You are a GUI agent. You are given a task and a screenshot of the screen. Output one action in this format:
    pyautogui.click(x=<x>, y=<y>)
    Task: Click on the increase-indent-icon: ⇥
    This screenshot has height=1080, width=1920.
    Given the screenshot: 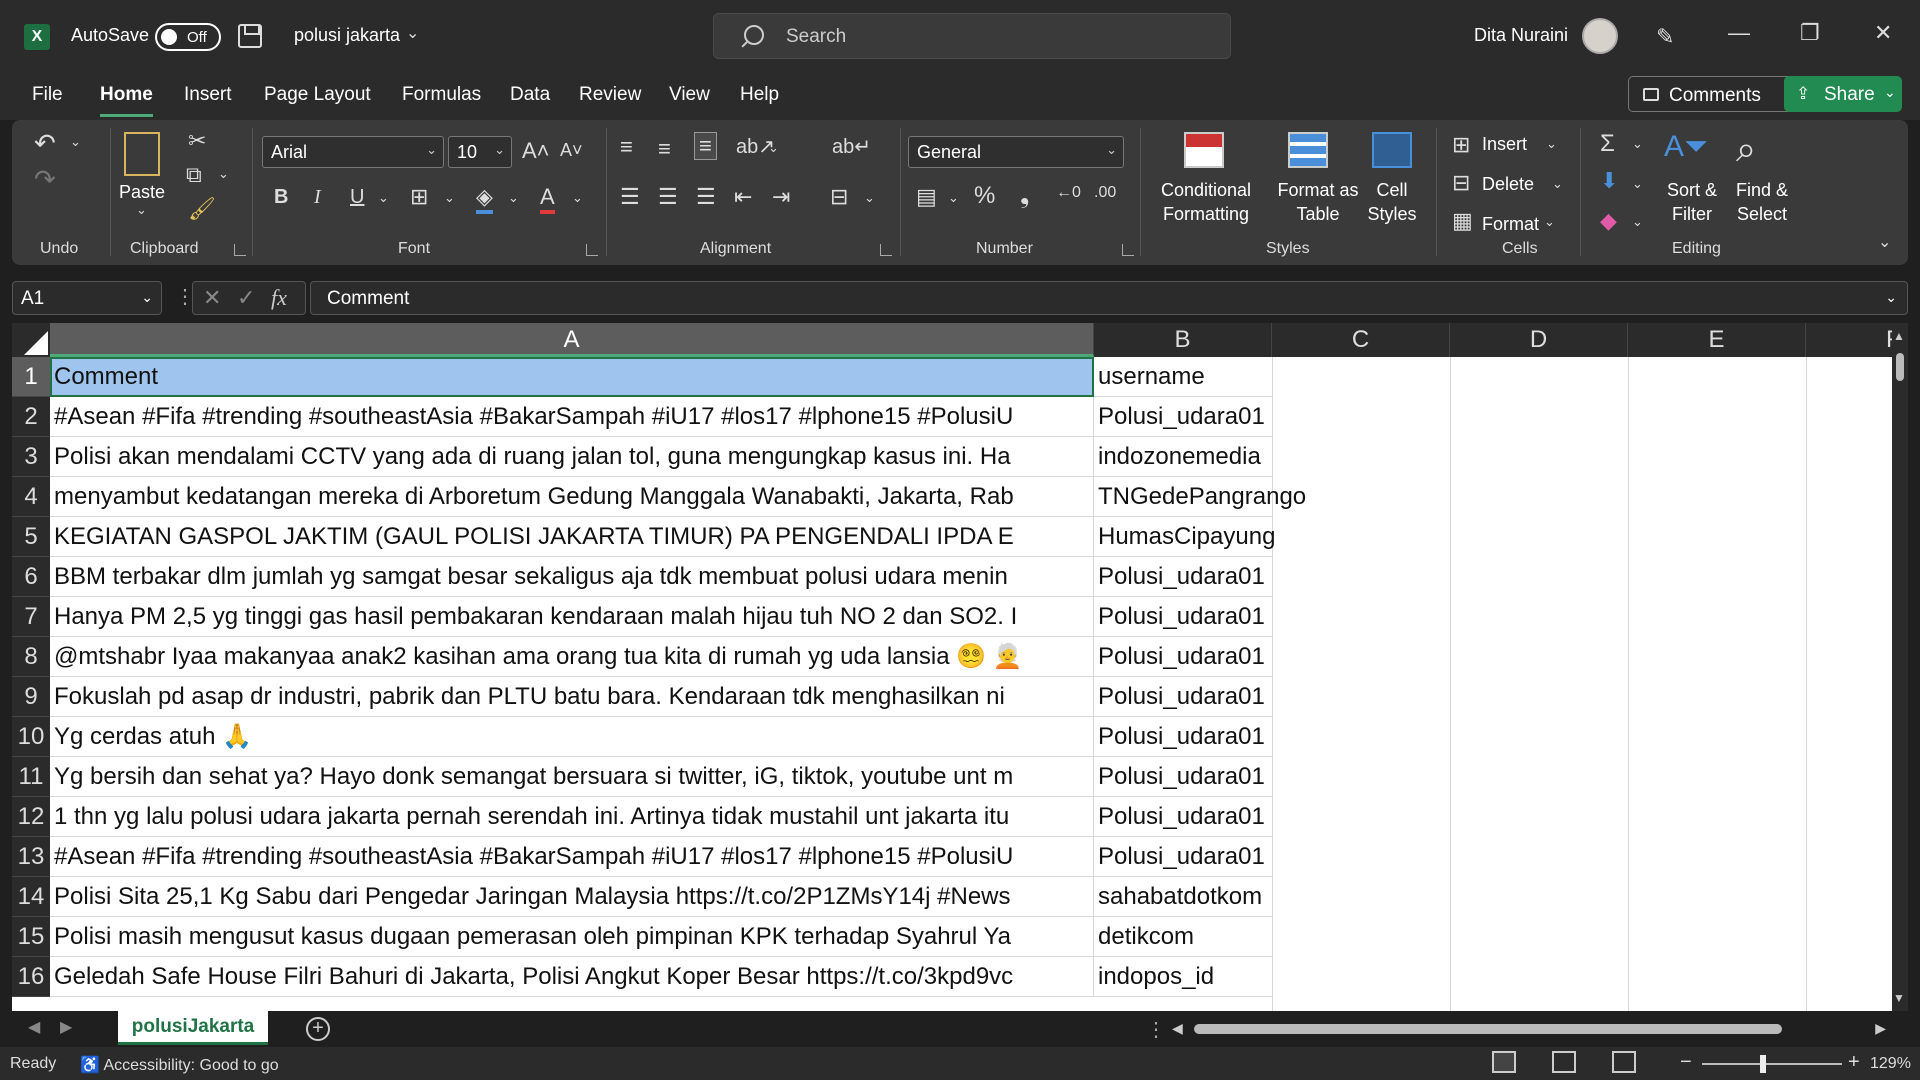 What is the action you would take?
    pyautogui.click(x=781, y=197)
    